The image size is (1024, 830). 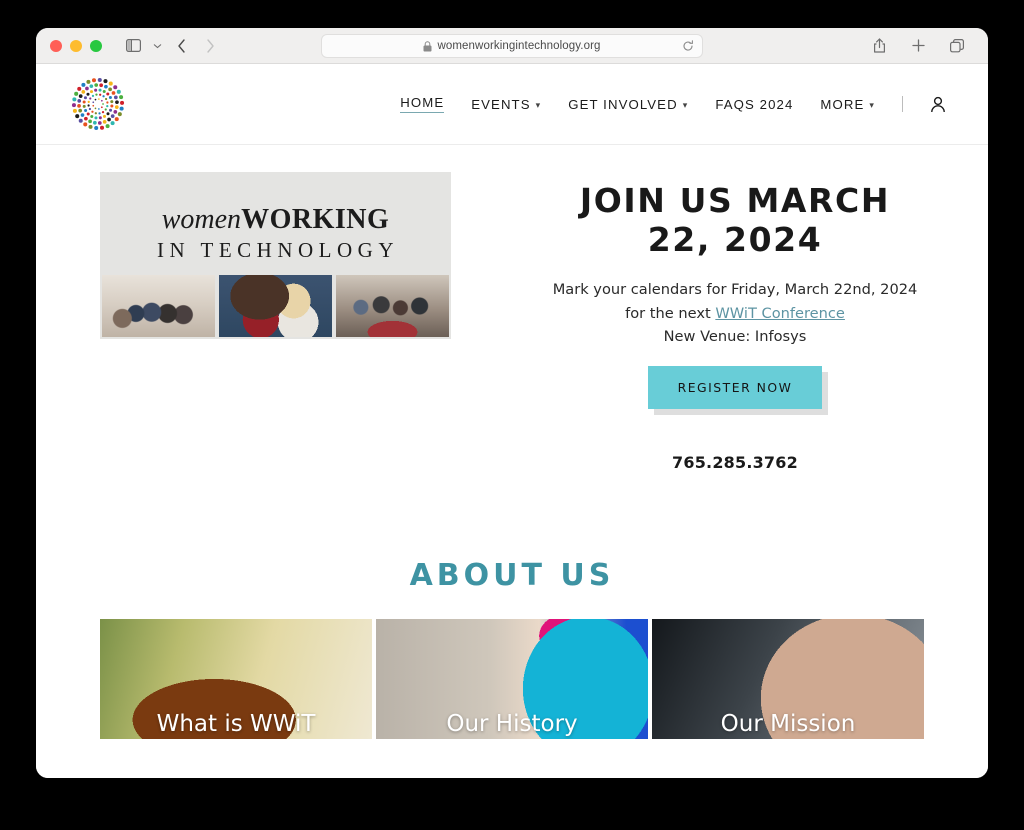 I want to click on nav-label-more: MORE, so click(x=842, y=104).